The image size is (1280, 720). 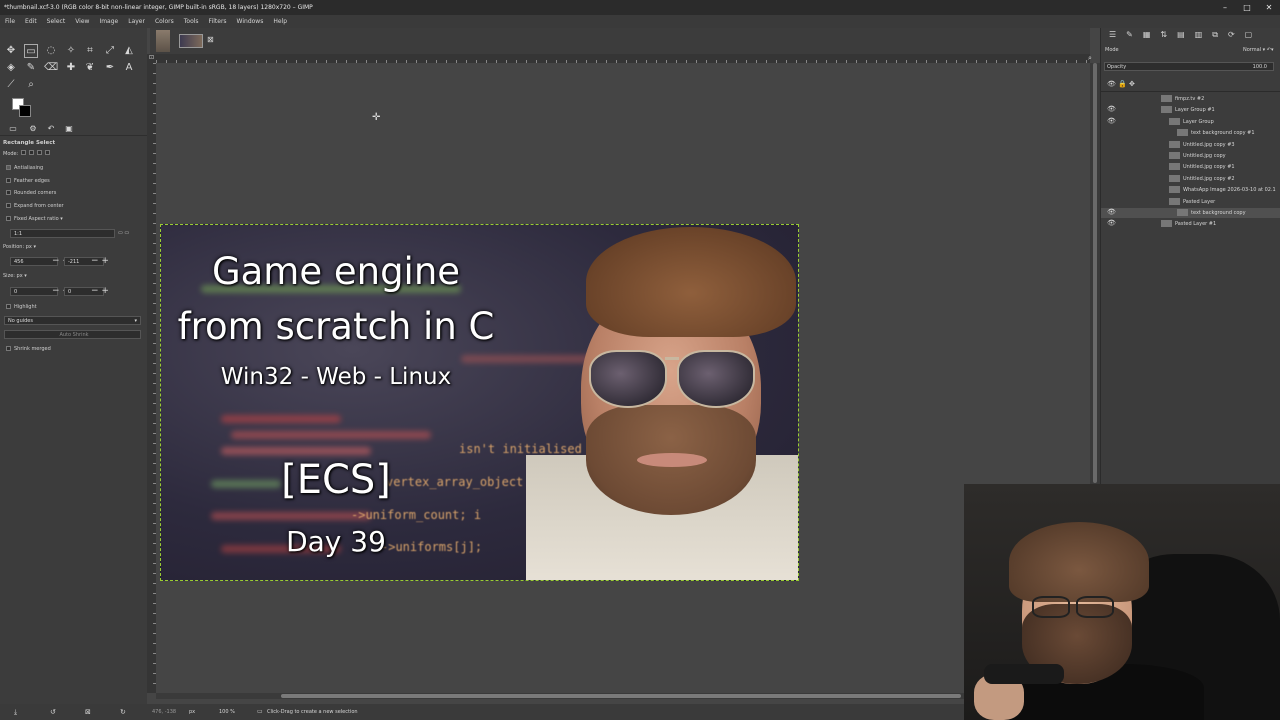 I want to click on layer-row: 👁 text background copy, so click(x=1190, y=213).